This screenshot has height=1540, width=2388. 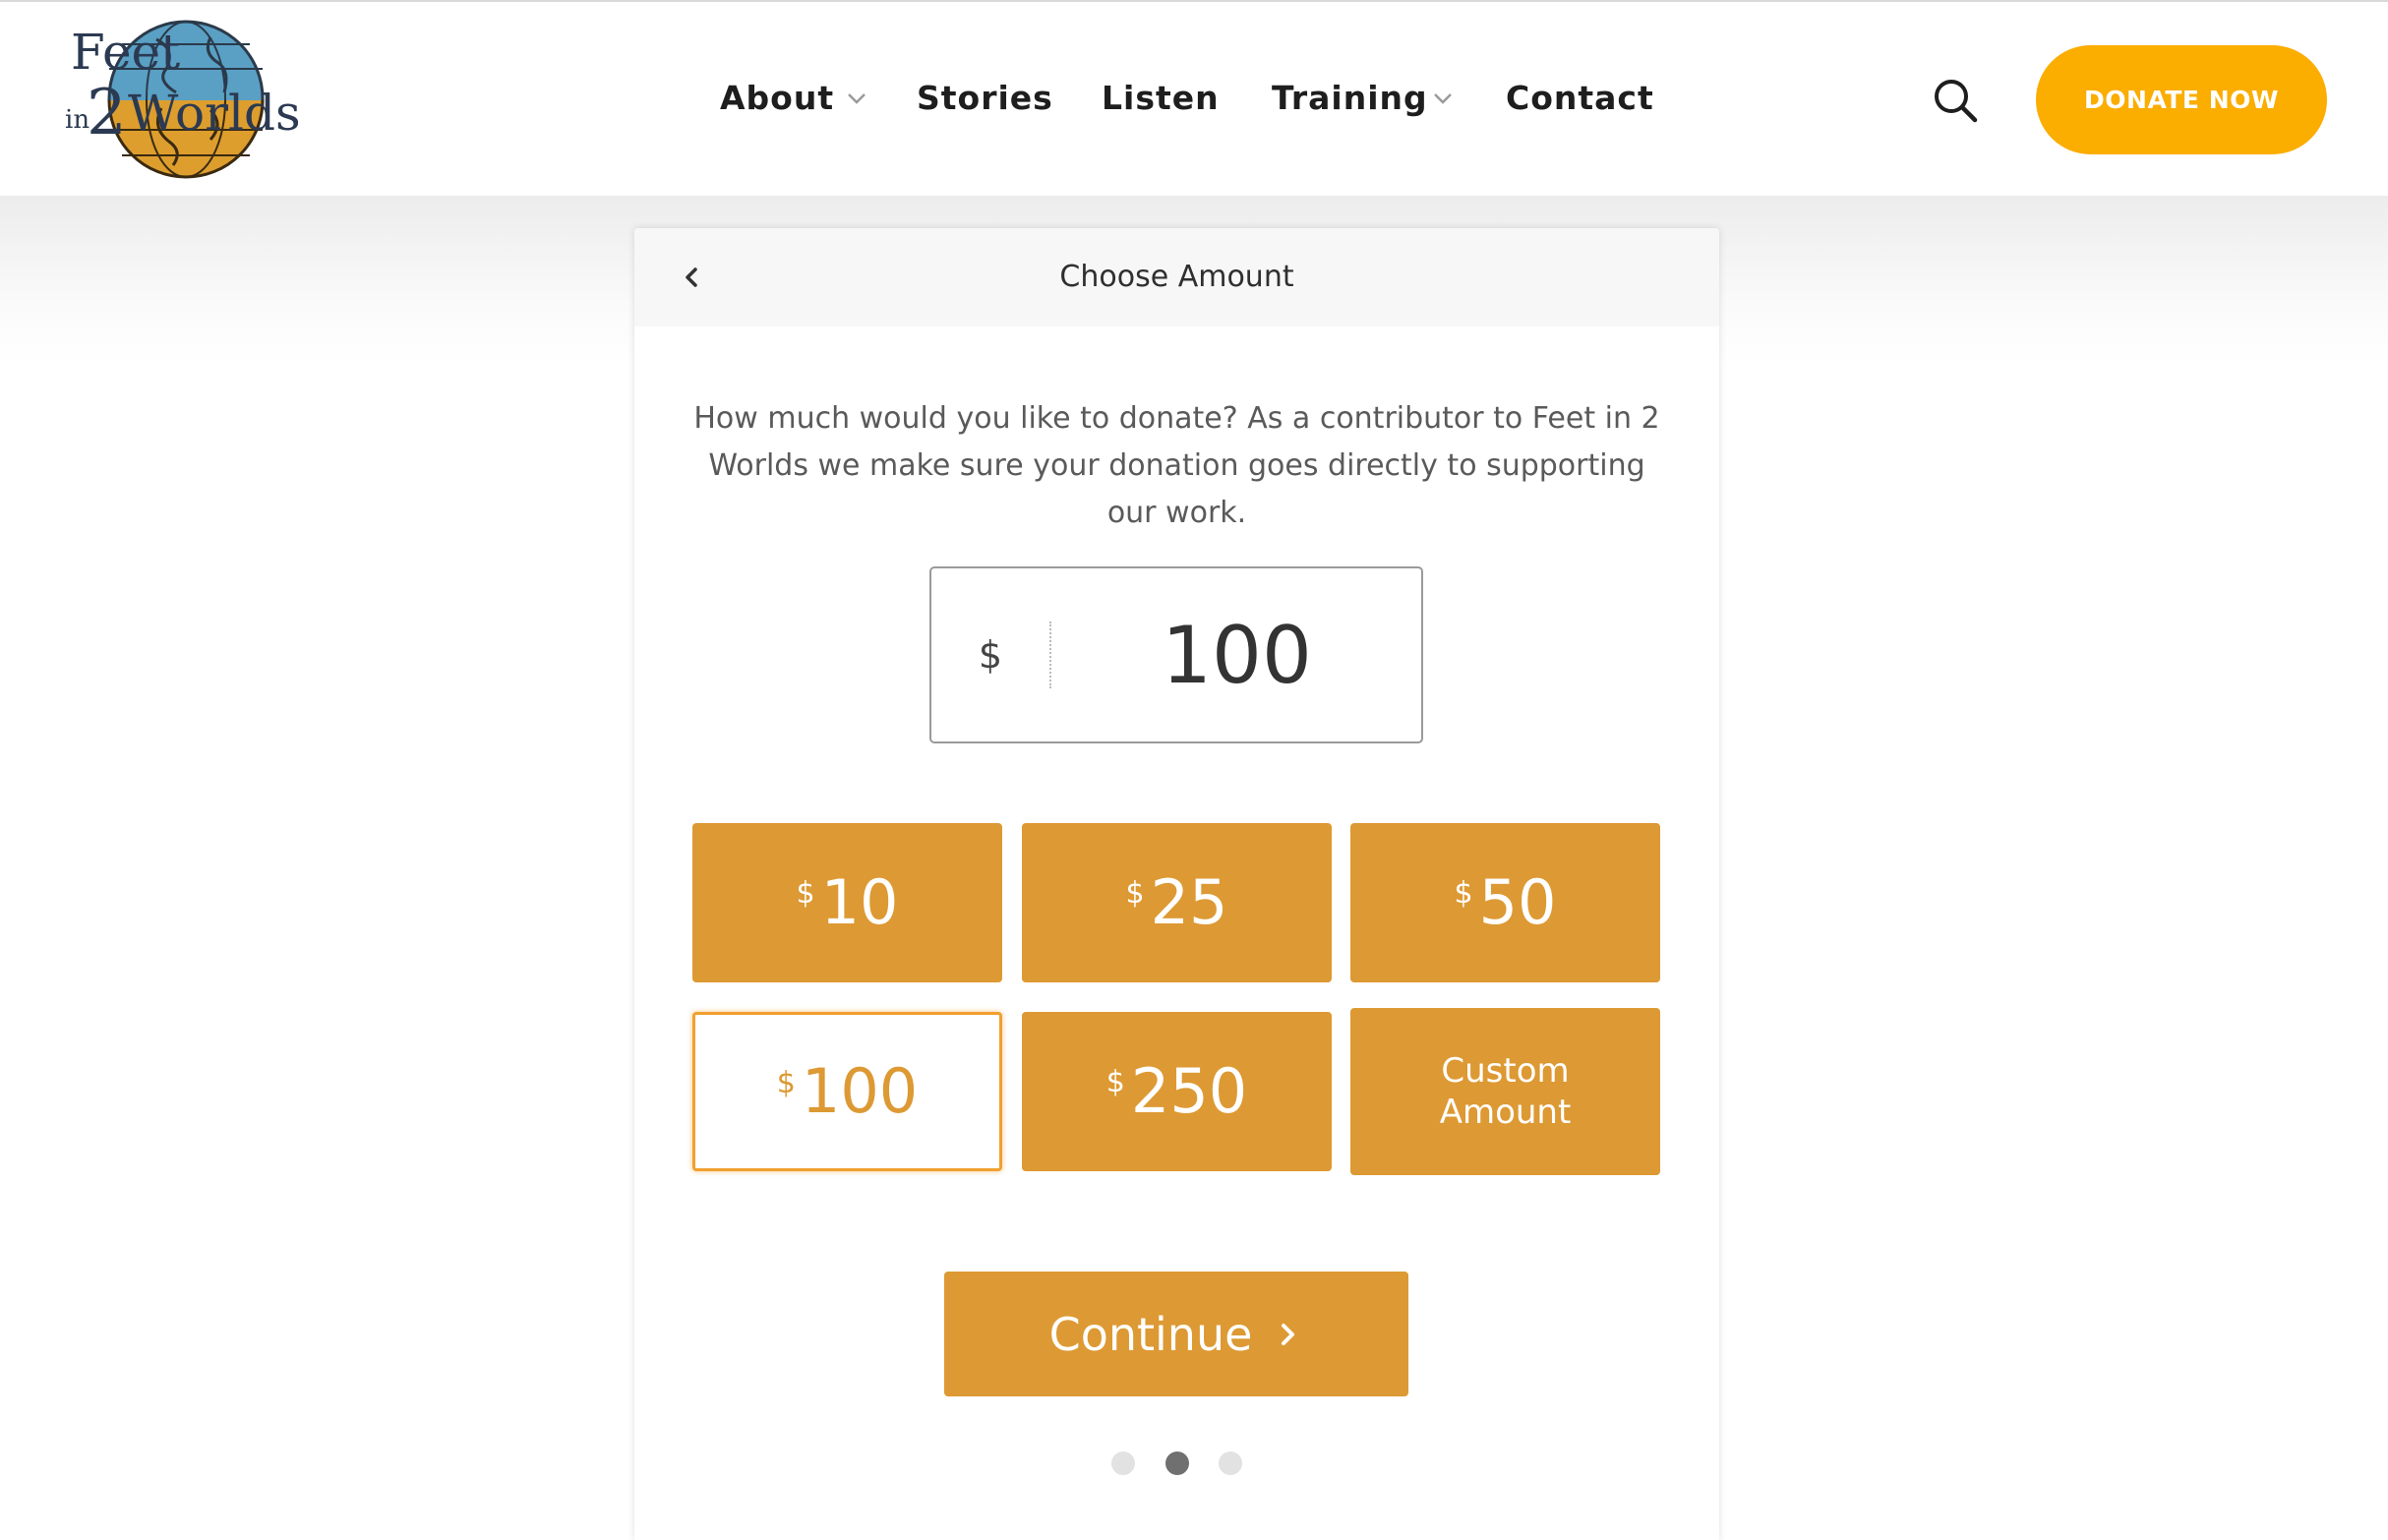 What do you see at coordinates (990, 655) in the screenshot?
I see `currency-symbol: $` at bounding box center [990, 655].